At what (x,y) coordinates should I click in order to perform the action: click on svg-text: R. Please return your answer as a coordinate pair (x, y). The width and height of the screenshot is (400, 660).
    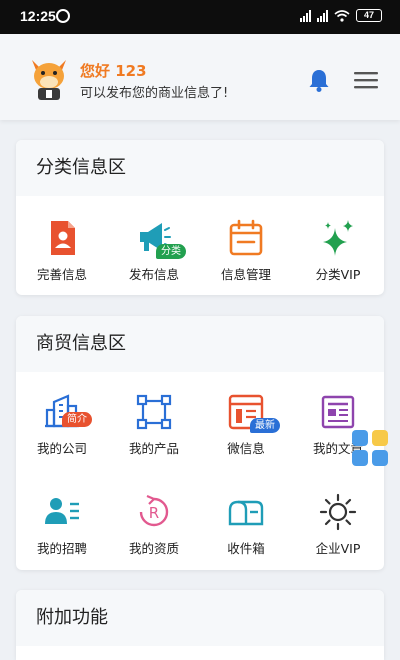
    Looking at the image, I should click on (154, 513).